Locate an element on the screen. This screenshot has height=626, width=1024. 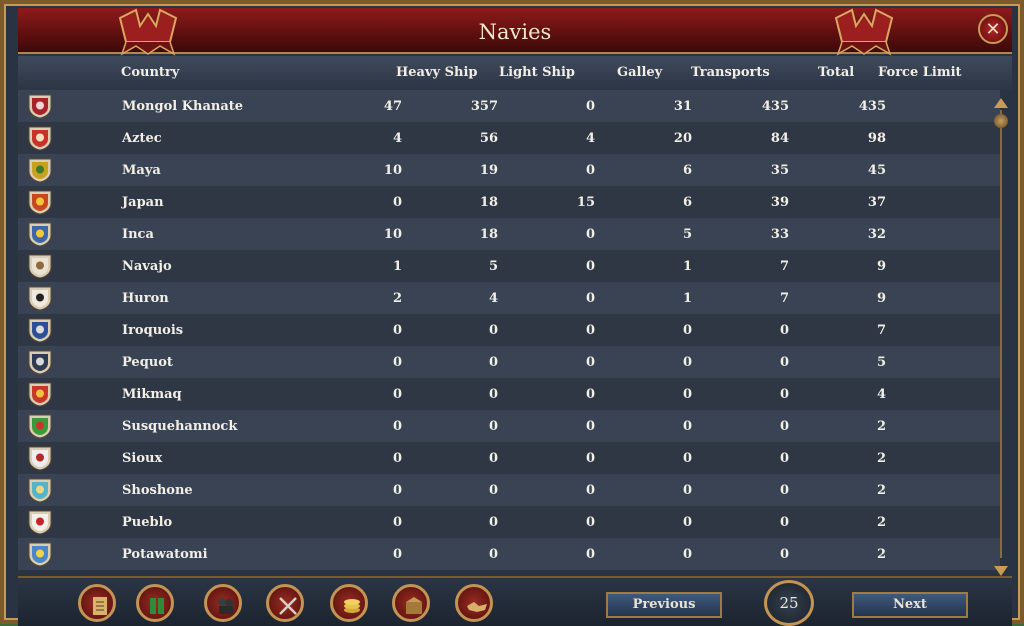
table-row: Susquehannock 0 0 0 0 0 2 is located at coordinates (509, 426).